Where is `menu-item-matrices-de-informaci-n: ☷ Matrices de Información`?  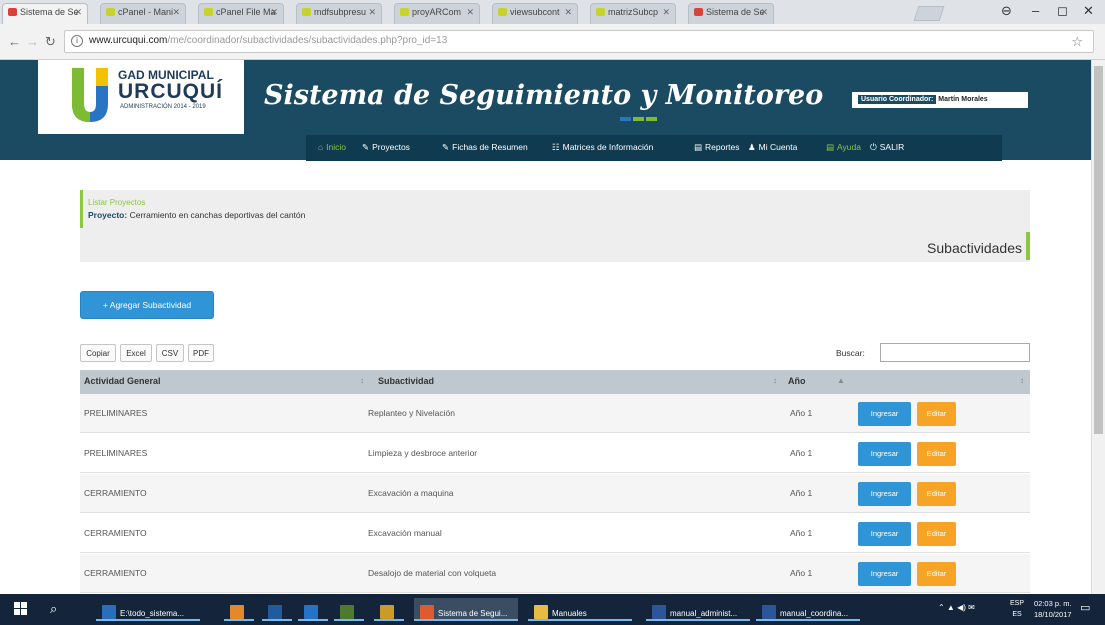
menu-item-matrices-de-informaci-n: ☷ Matrices de Información is located at coordinates (602, 147).